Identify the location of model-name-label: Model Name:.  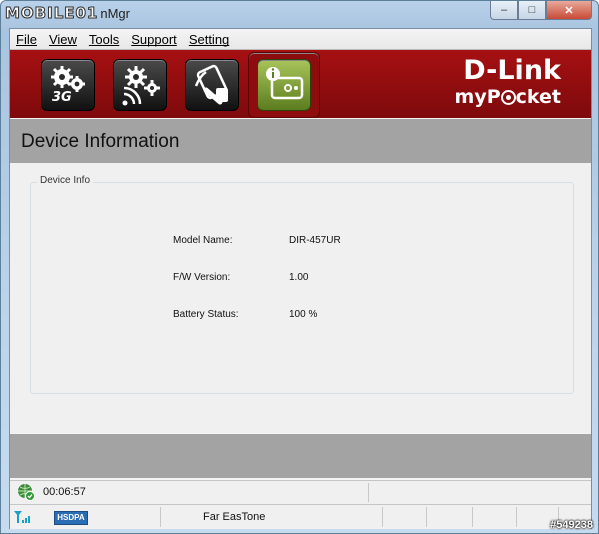
(203, 240).